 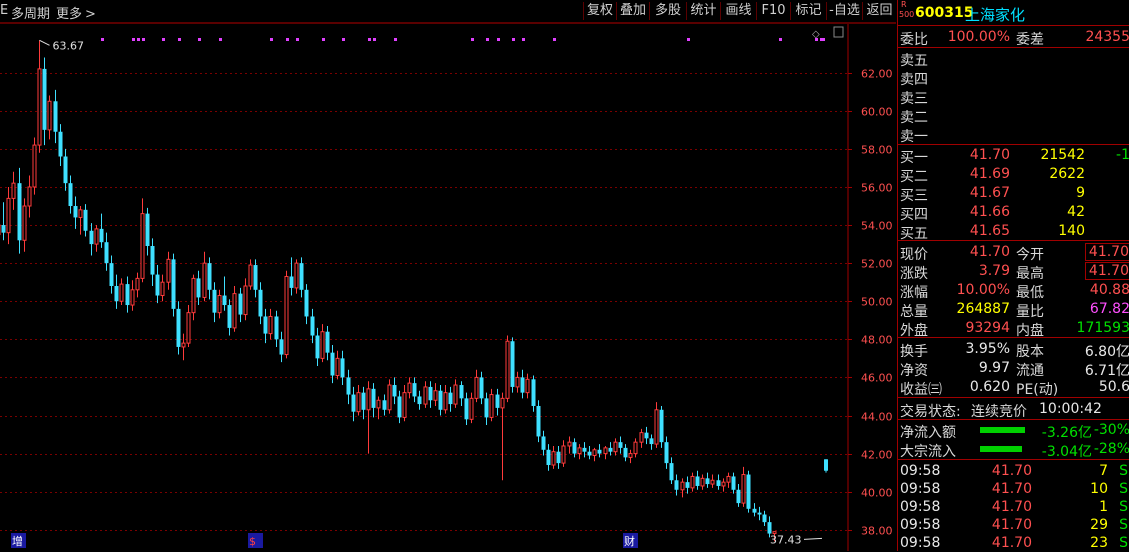 What do you see at coordinates (703, 11) in the screenshot?
I see `toolbar-button-3: 统计` at bounding box center [703, 11].